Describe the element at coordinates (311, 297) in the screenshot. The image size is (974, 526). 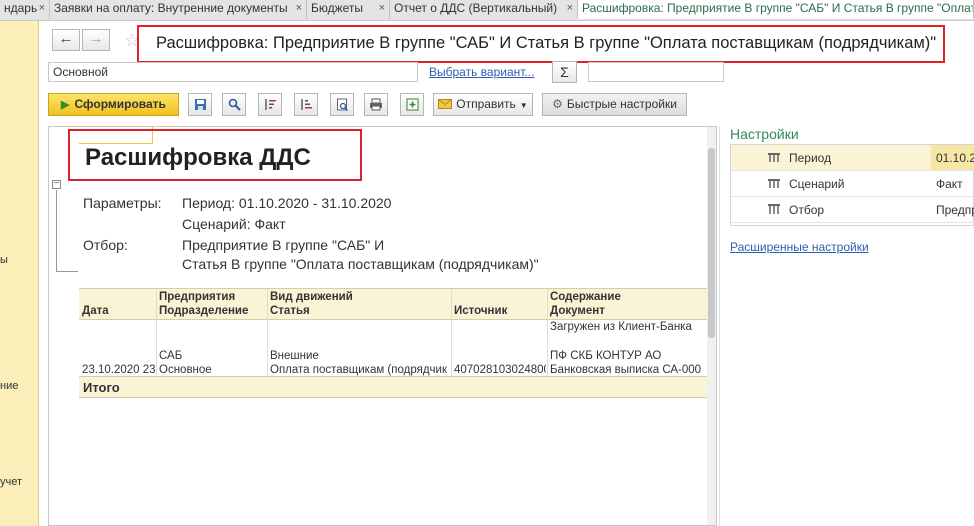
I see `column-header: Вид движений` at that location.